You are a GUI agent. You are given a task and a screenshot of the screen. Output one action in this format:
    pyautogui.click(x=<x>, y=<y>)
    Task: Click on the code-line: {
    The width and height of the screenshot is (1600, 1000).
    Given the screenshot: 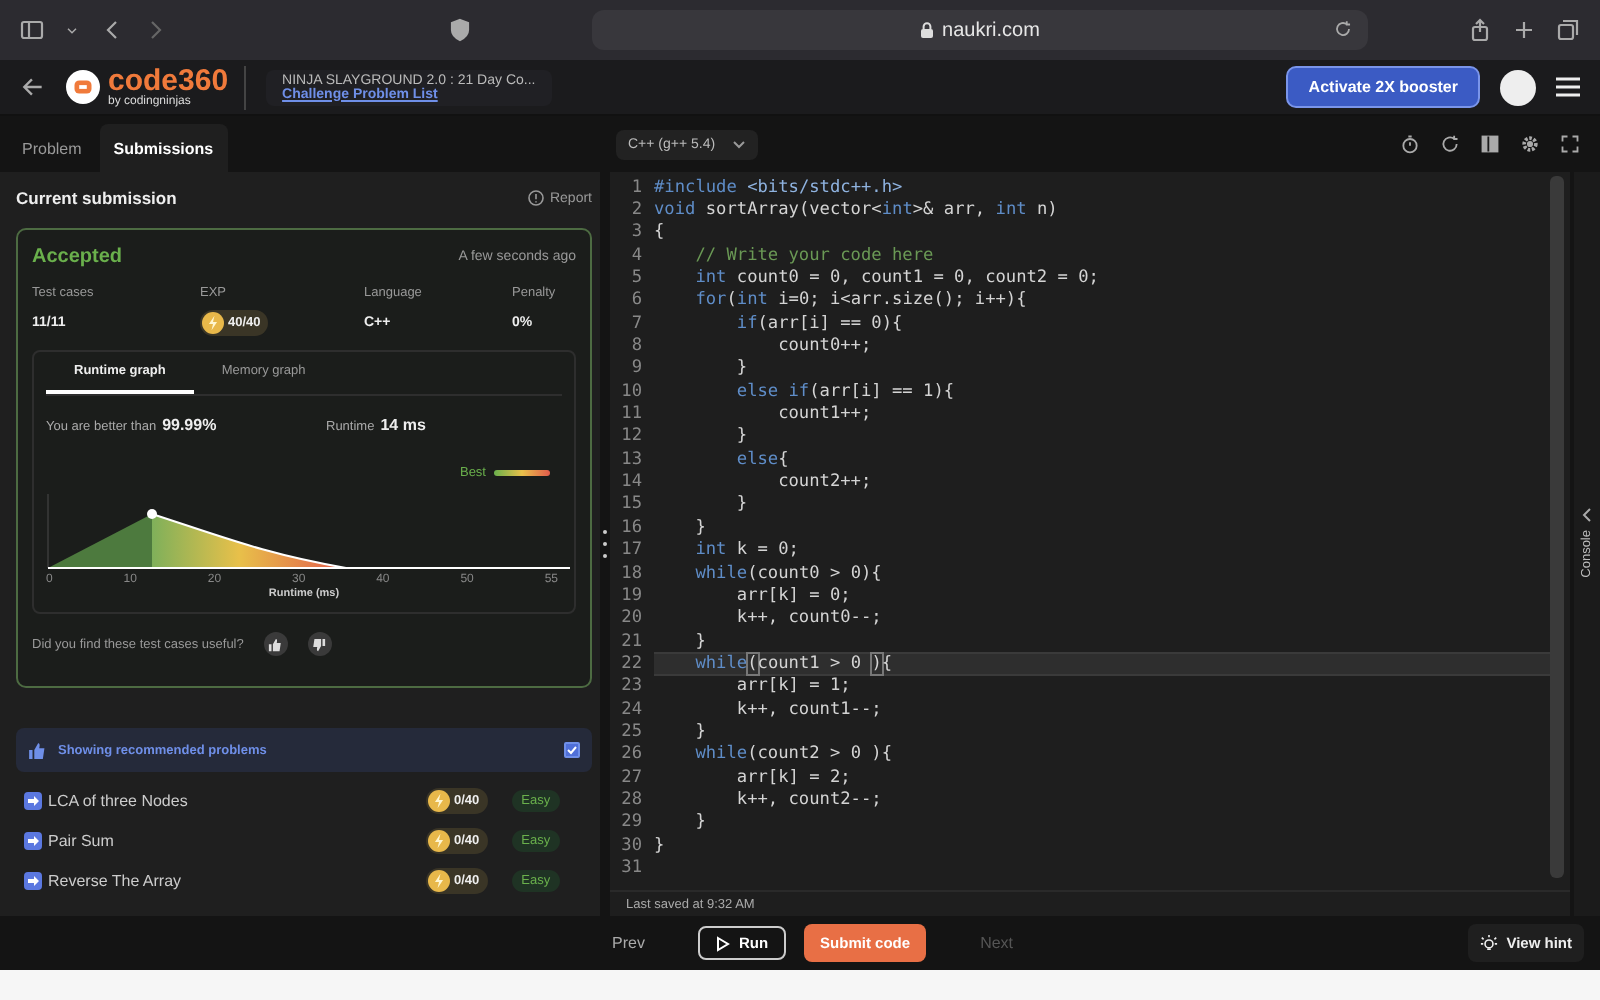 What is the action you would take?
    pyautogui.click(x=660, y=233)
    